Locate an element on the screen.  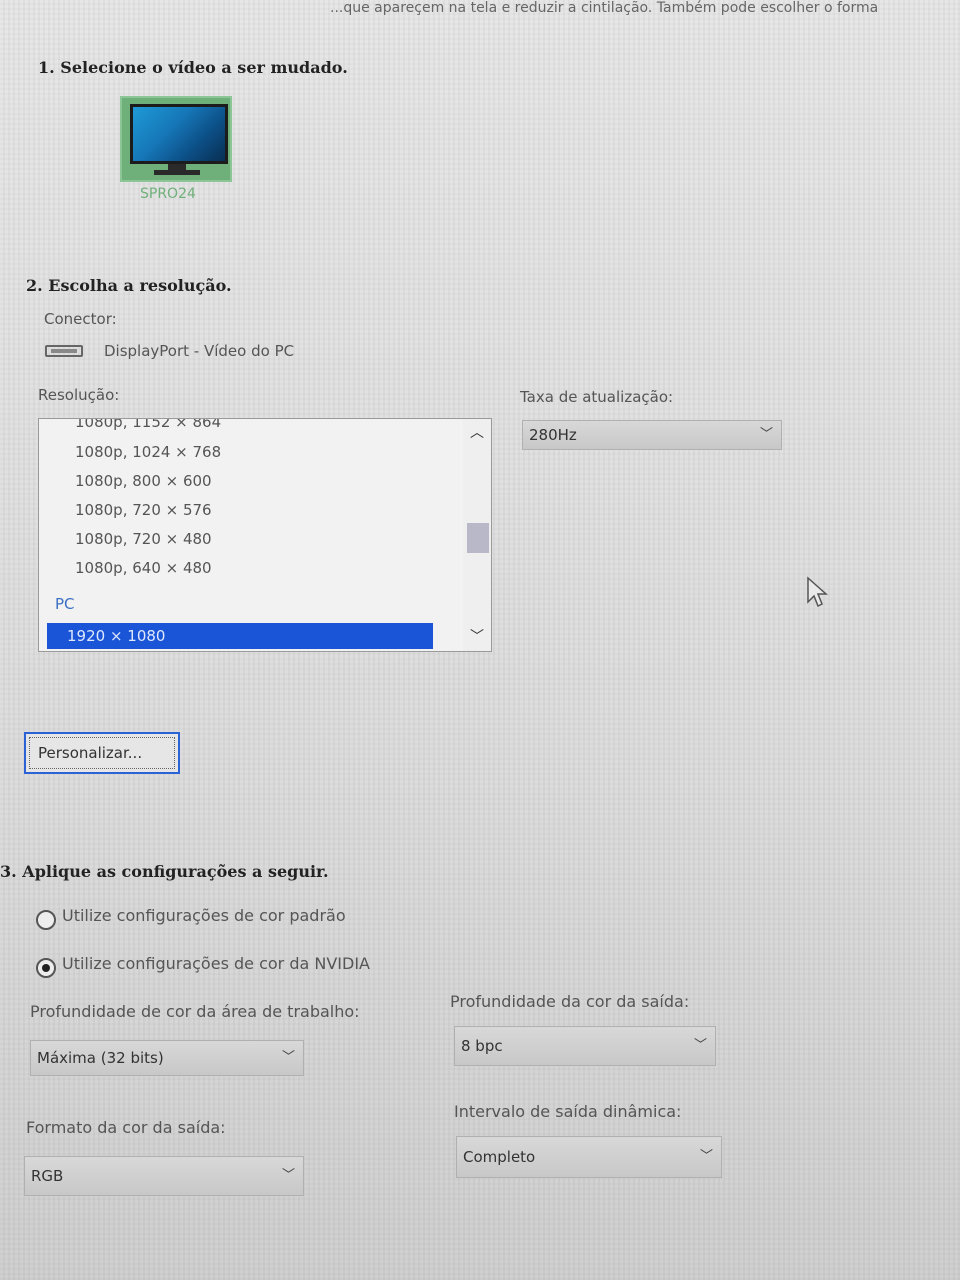
list-item: 1080p, 640 × 480 is located at coordinates (143, 568).